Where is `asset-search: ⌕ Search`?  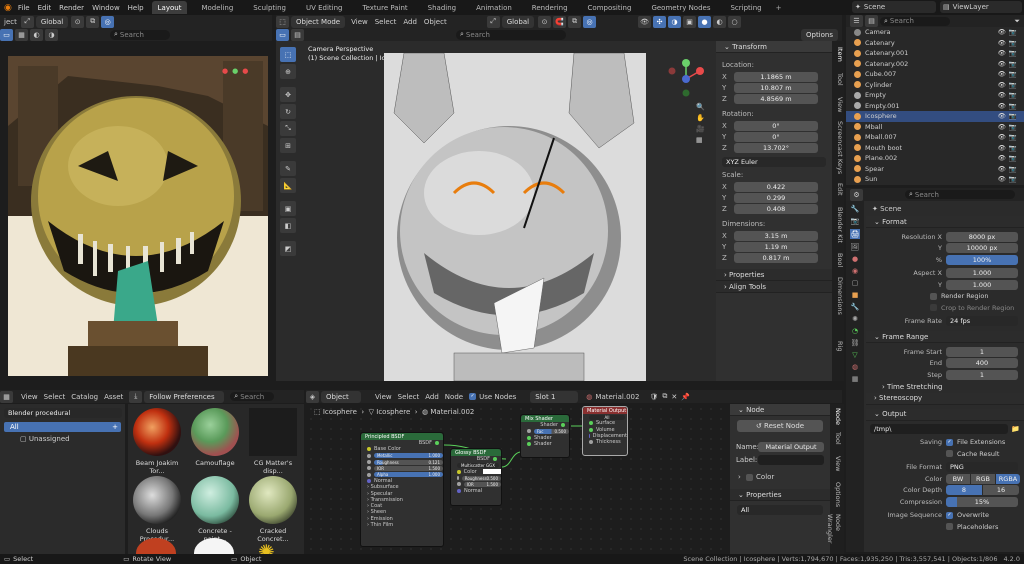 asset-search: ⌕ Search is located at coordinates (252, 396).